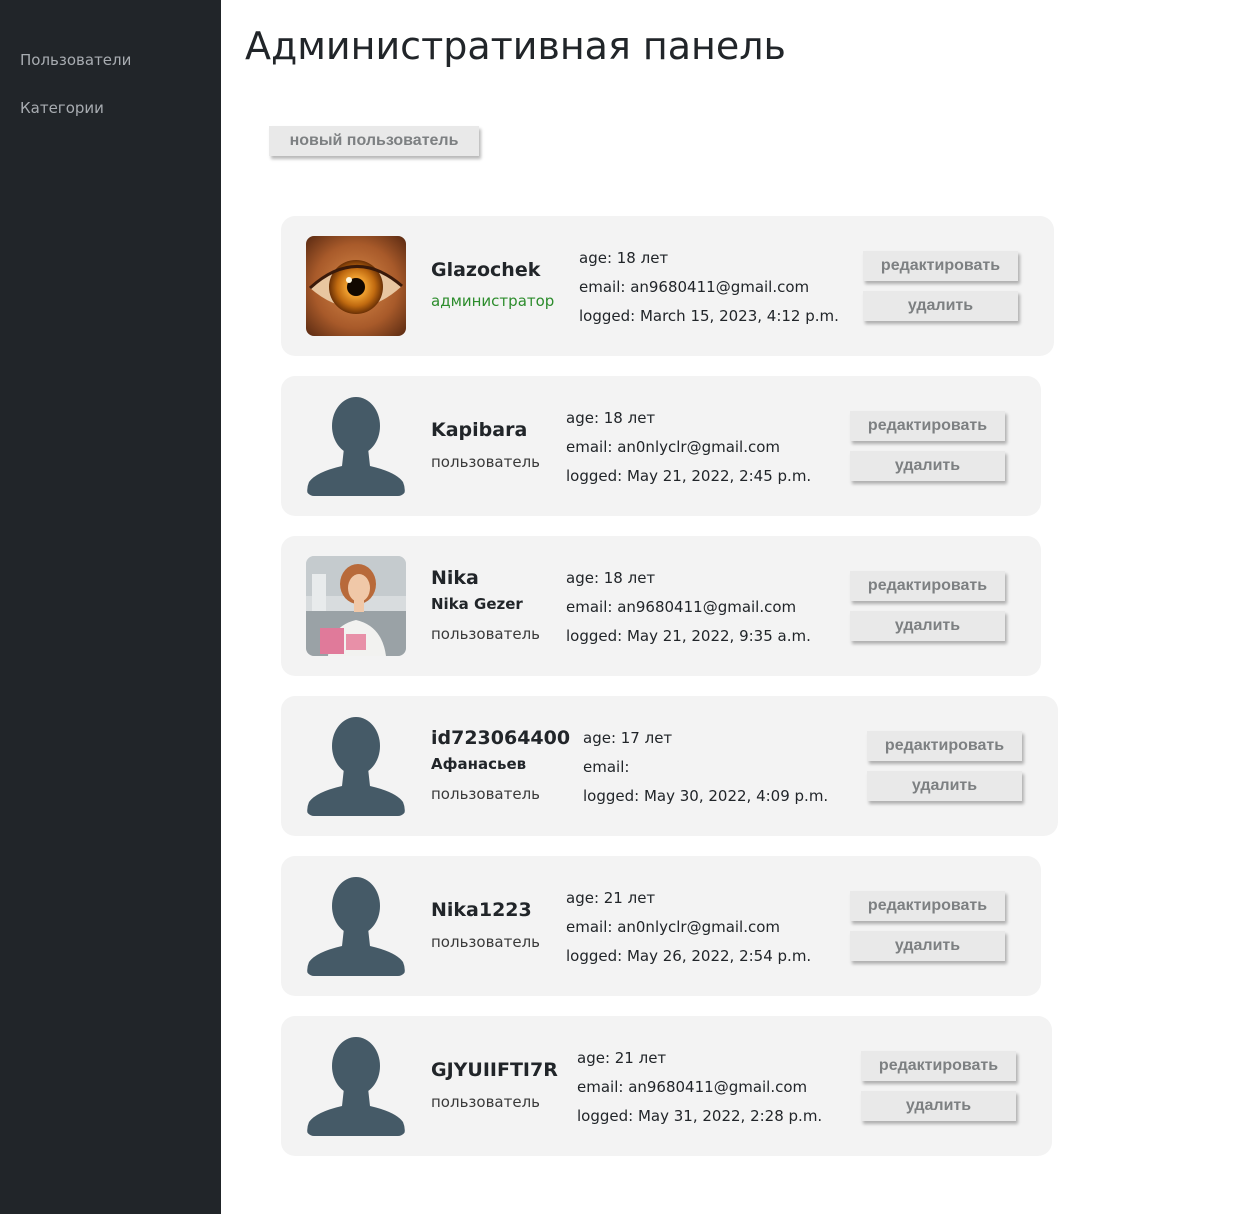 The width and height of the screenshot is (1244, 1214). Describe the element at coordinates (62, 108) in the screenshot. I see `sidebar-item-categories: Категории` at that location.